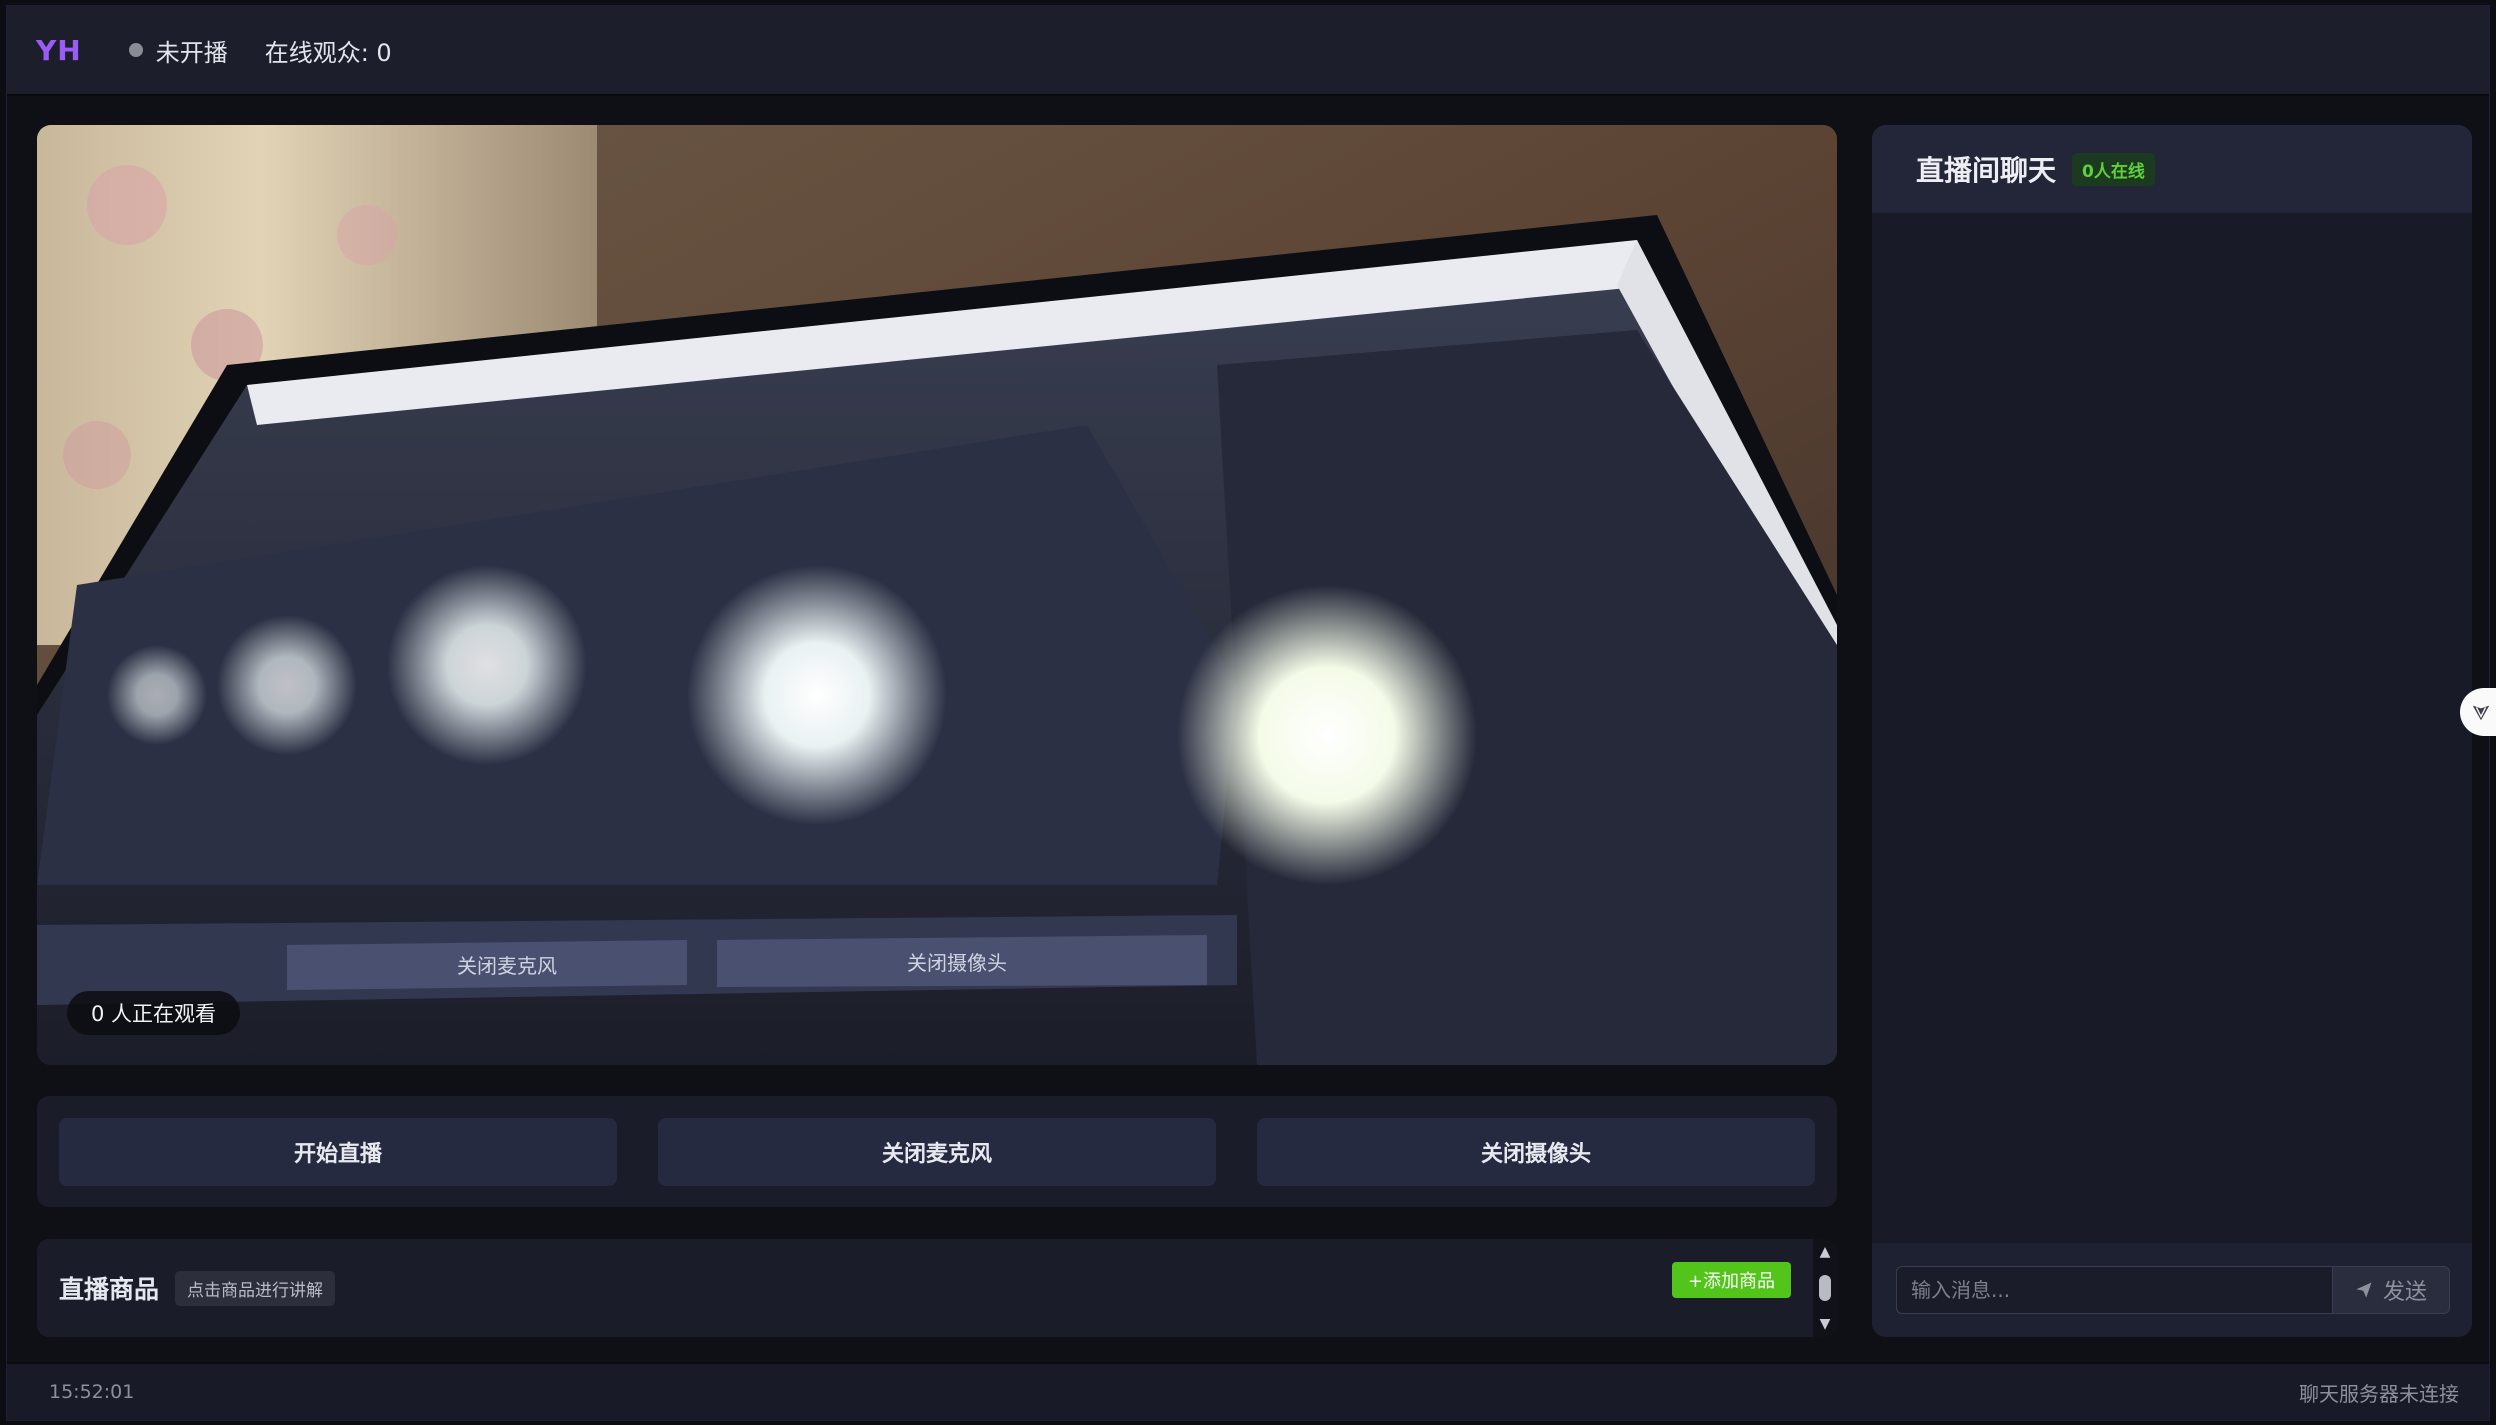  Describe the element at coordinates (2364, 1290) in the screenshot. I see `send-icon` at that location.